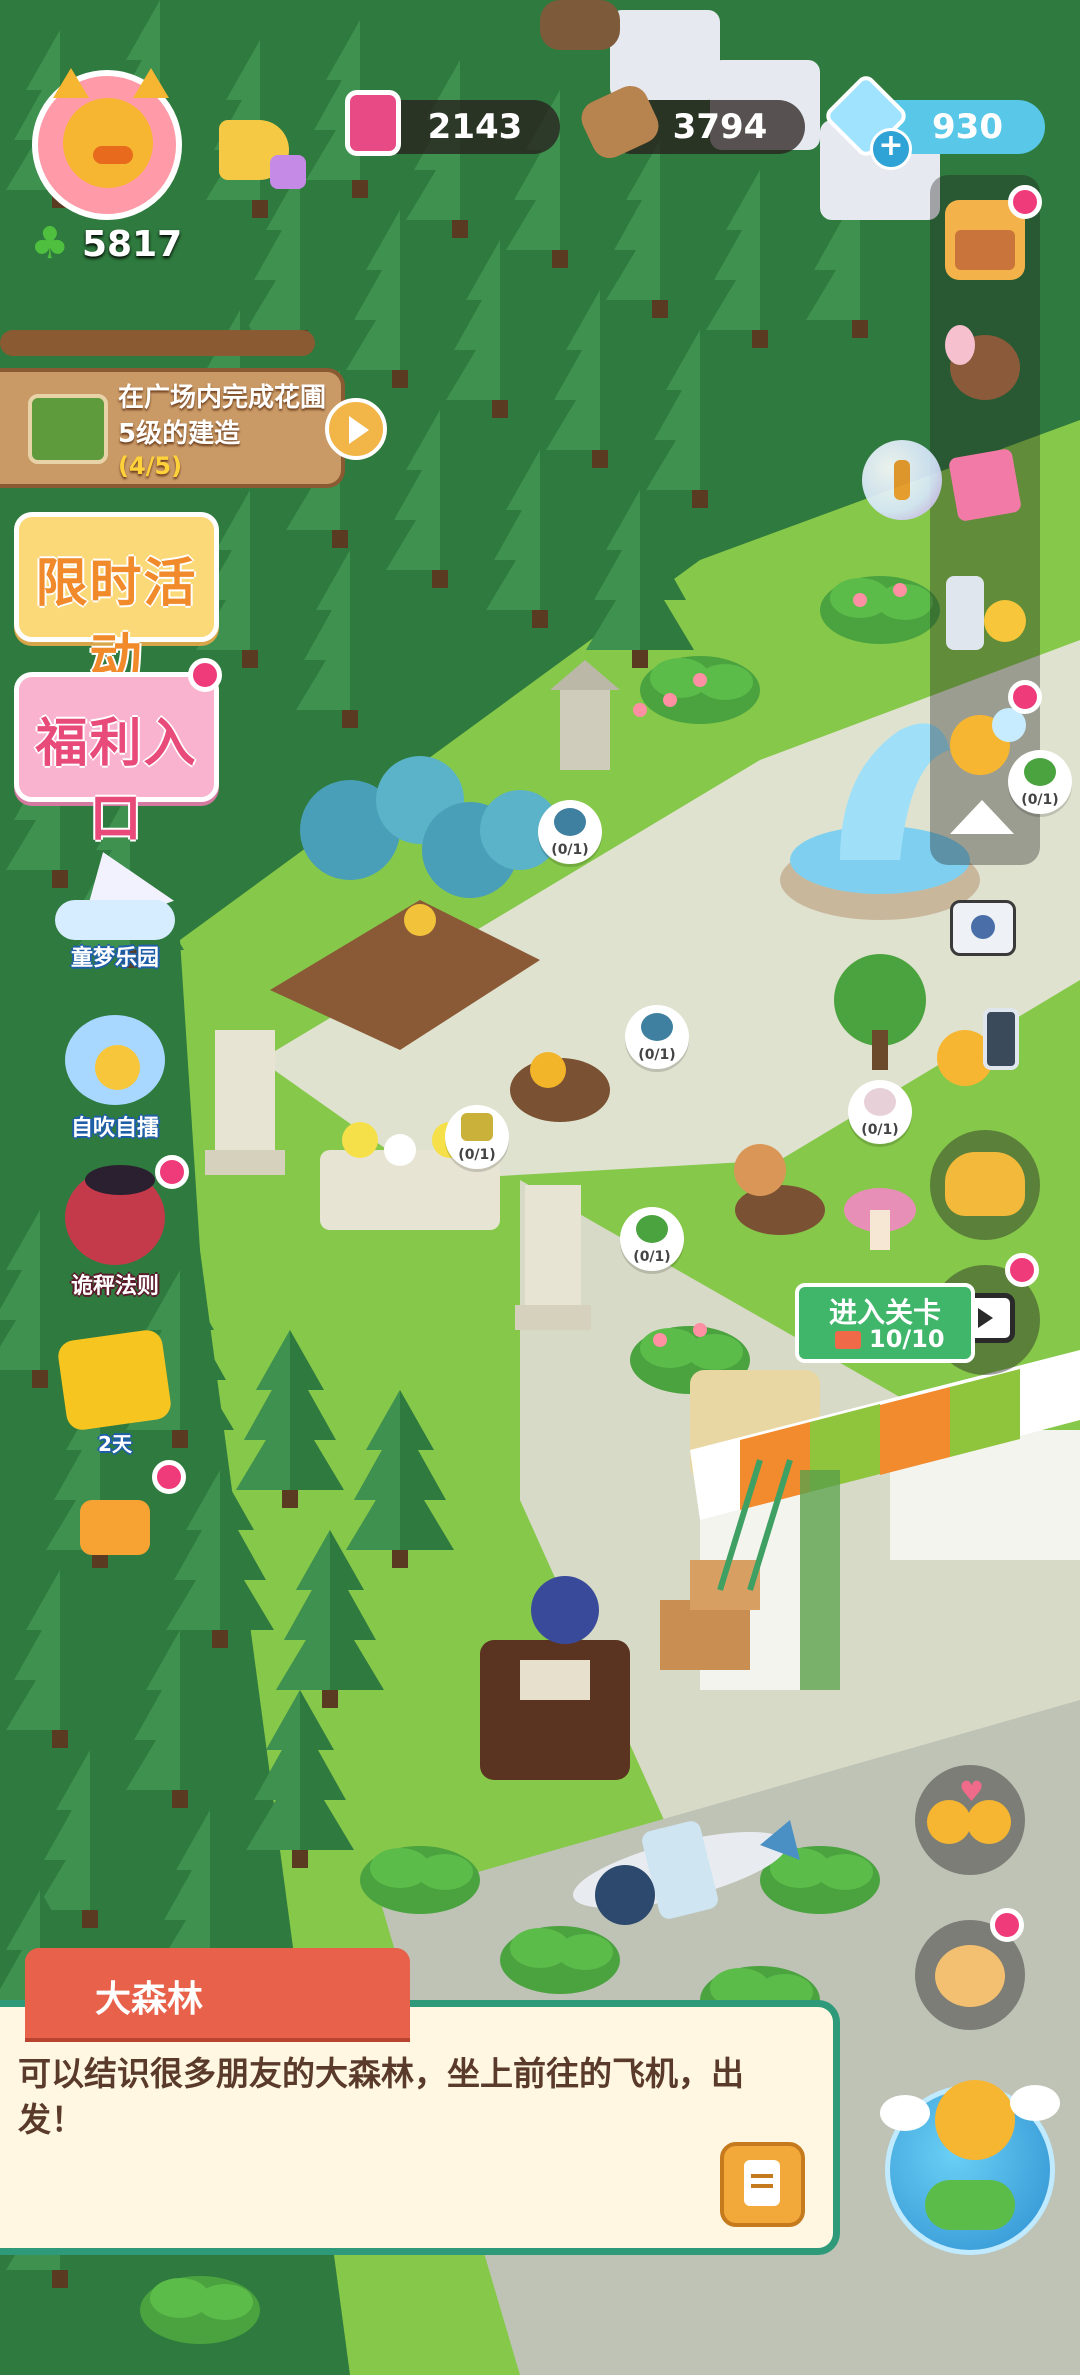  I want to click on book-button, so click(985, 485).